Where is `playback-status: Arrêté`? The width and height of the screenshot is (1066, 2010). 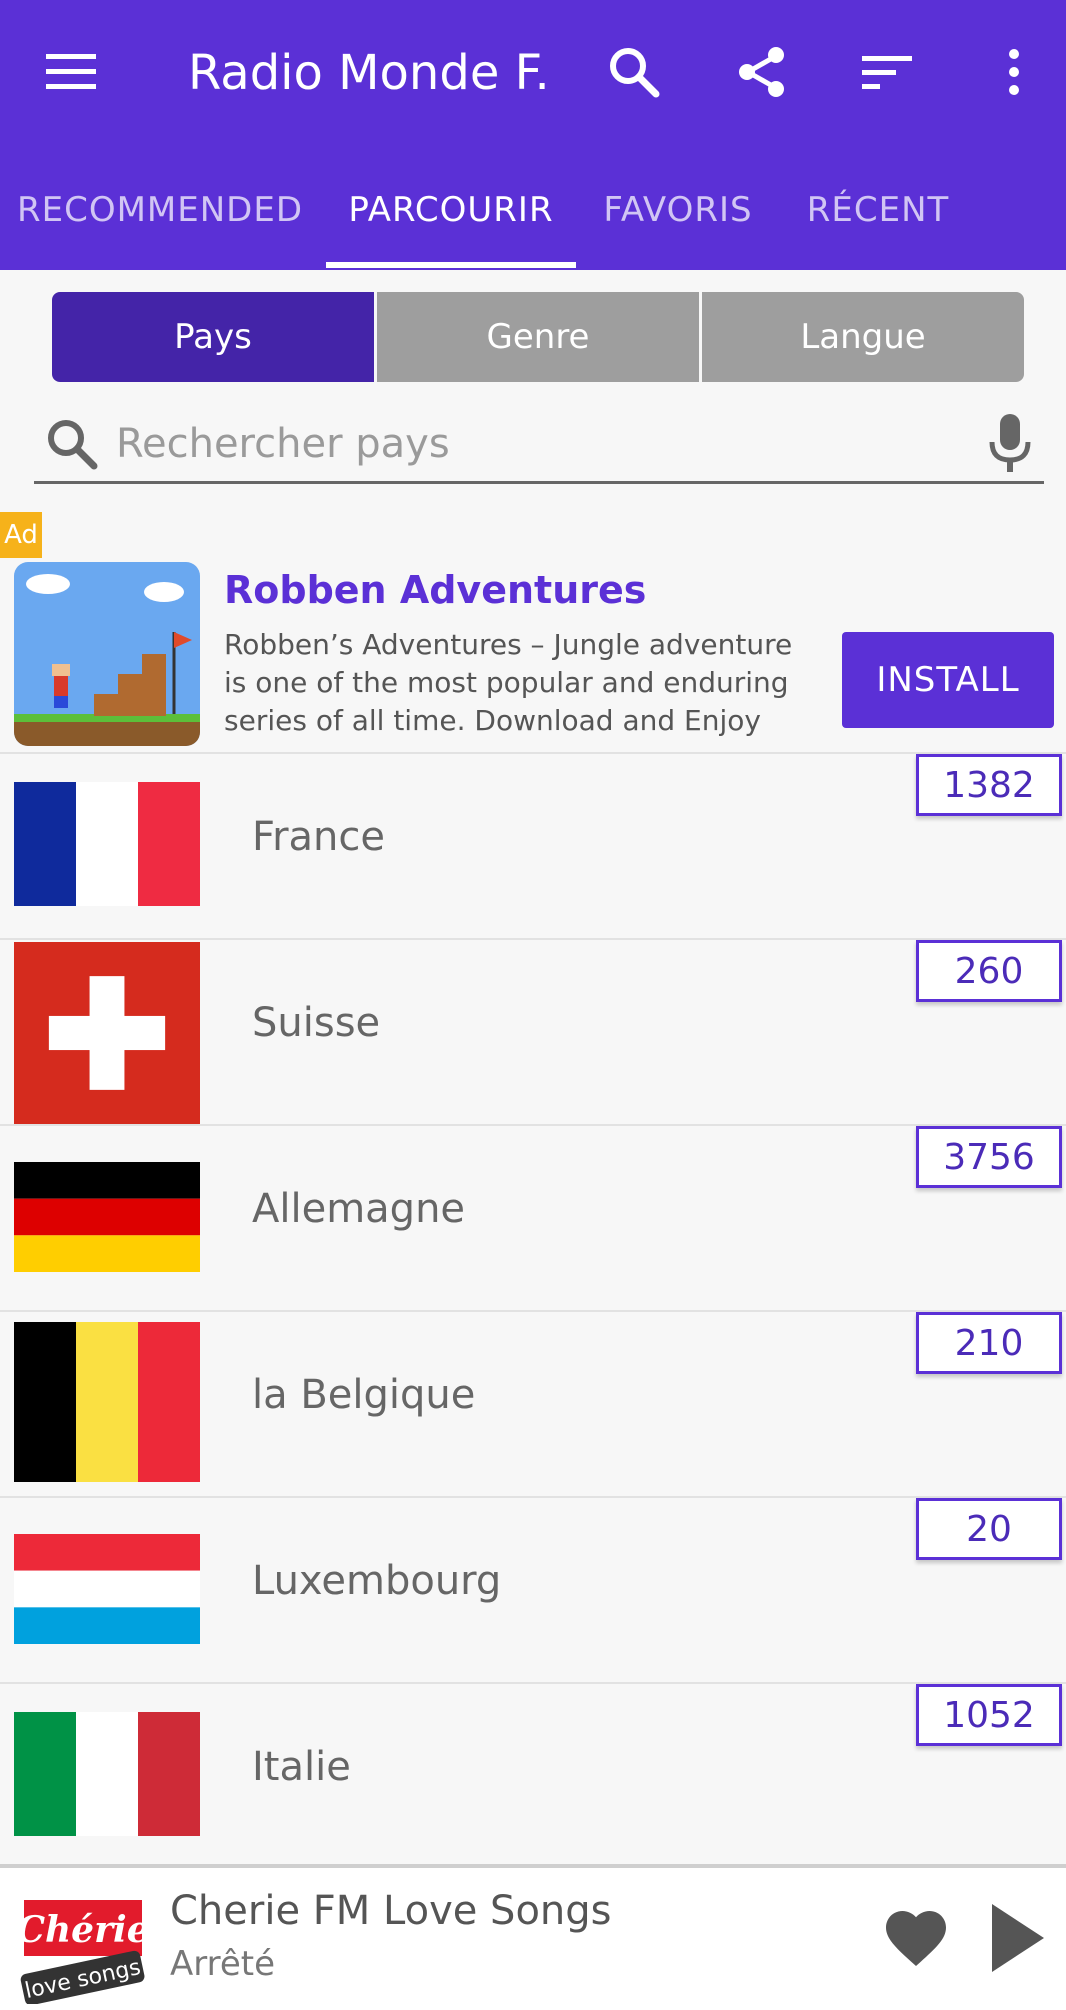
playback-status: Arrêté is located at coordinates (223, 1964).